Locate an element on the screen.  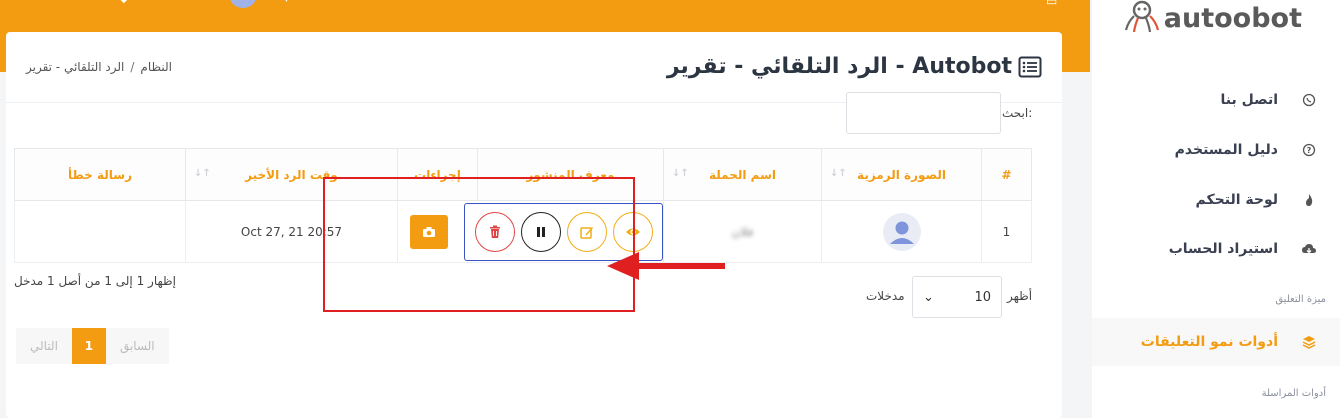
brand-logo: autoobot is located at coordinates (1212, 18).